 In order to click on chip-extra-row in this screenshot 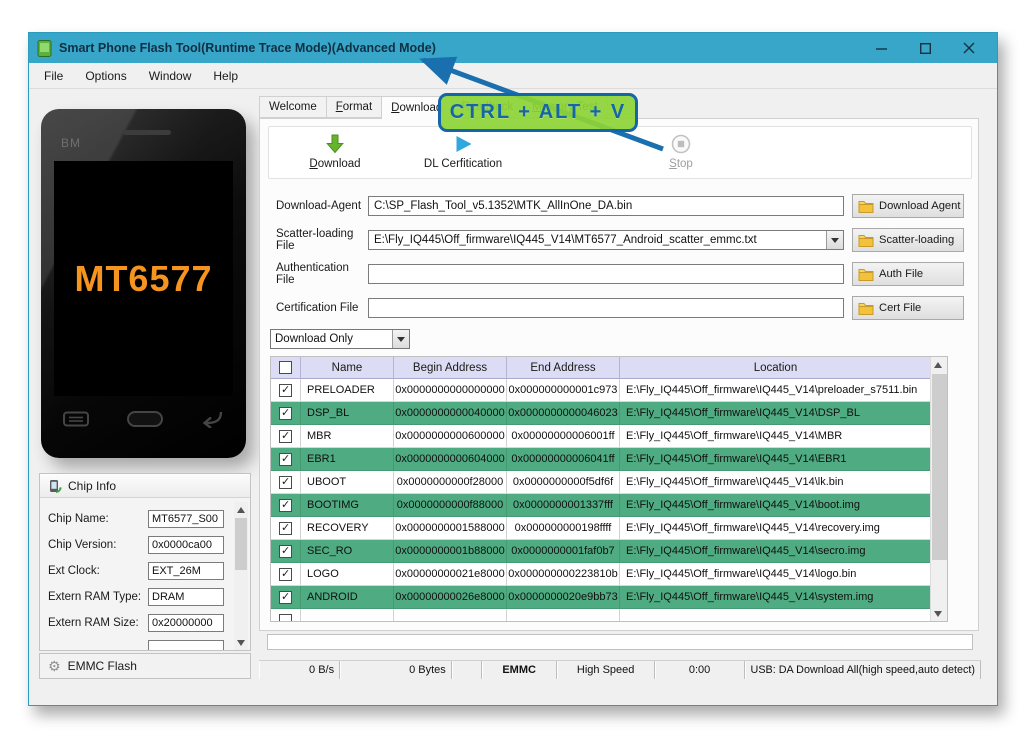, I will do `click(149, 643)`.